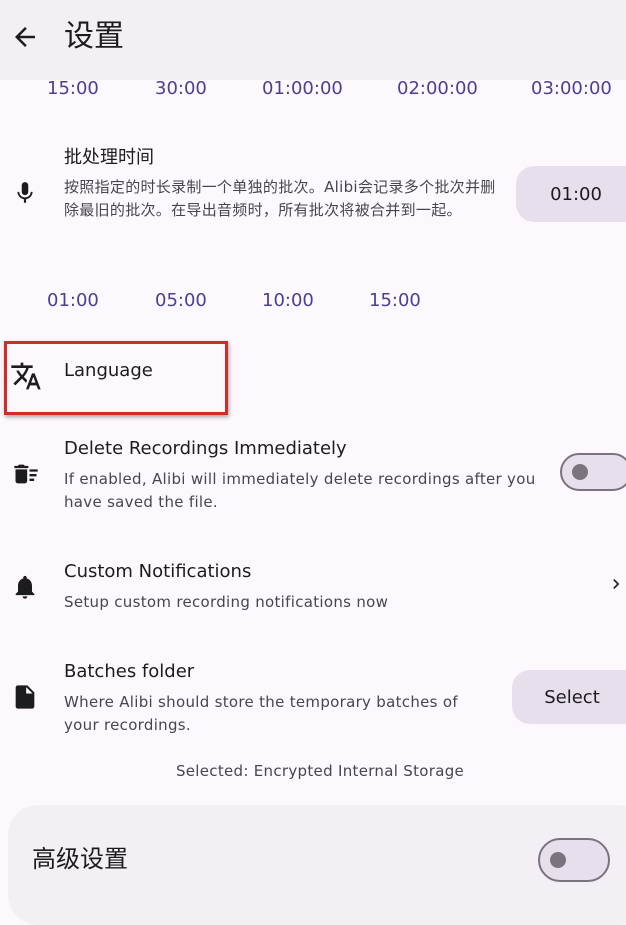 This screenshot has width=626, height=925. I want to click on duration-chip: 03:00:00, so click(571, 89).